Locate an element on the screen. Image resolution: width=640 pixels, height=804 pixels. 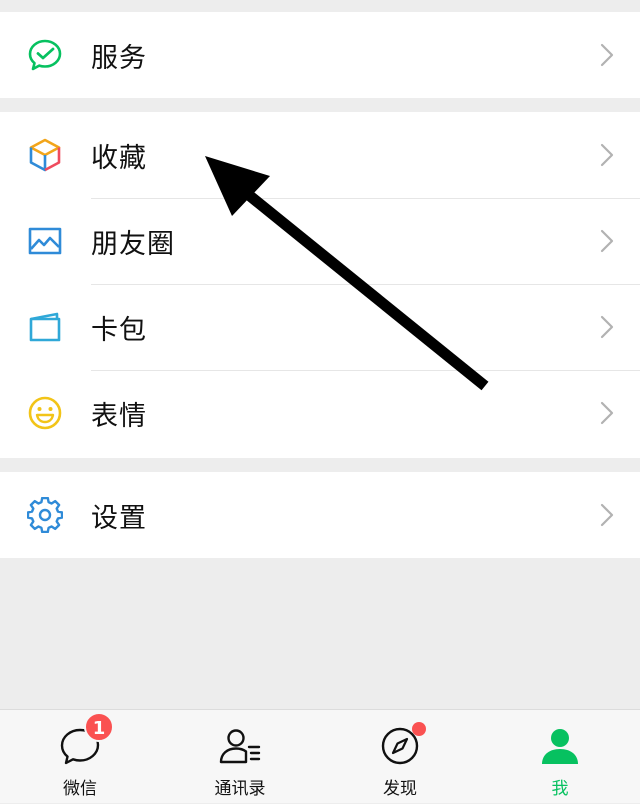
settings-label: 设置 is located at coordinates (119, 518).